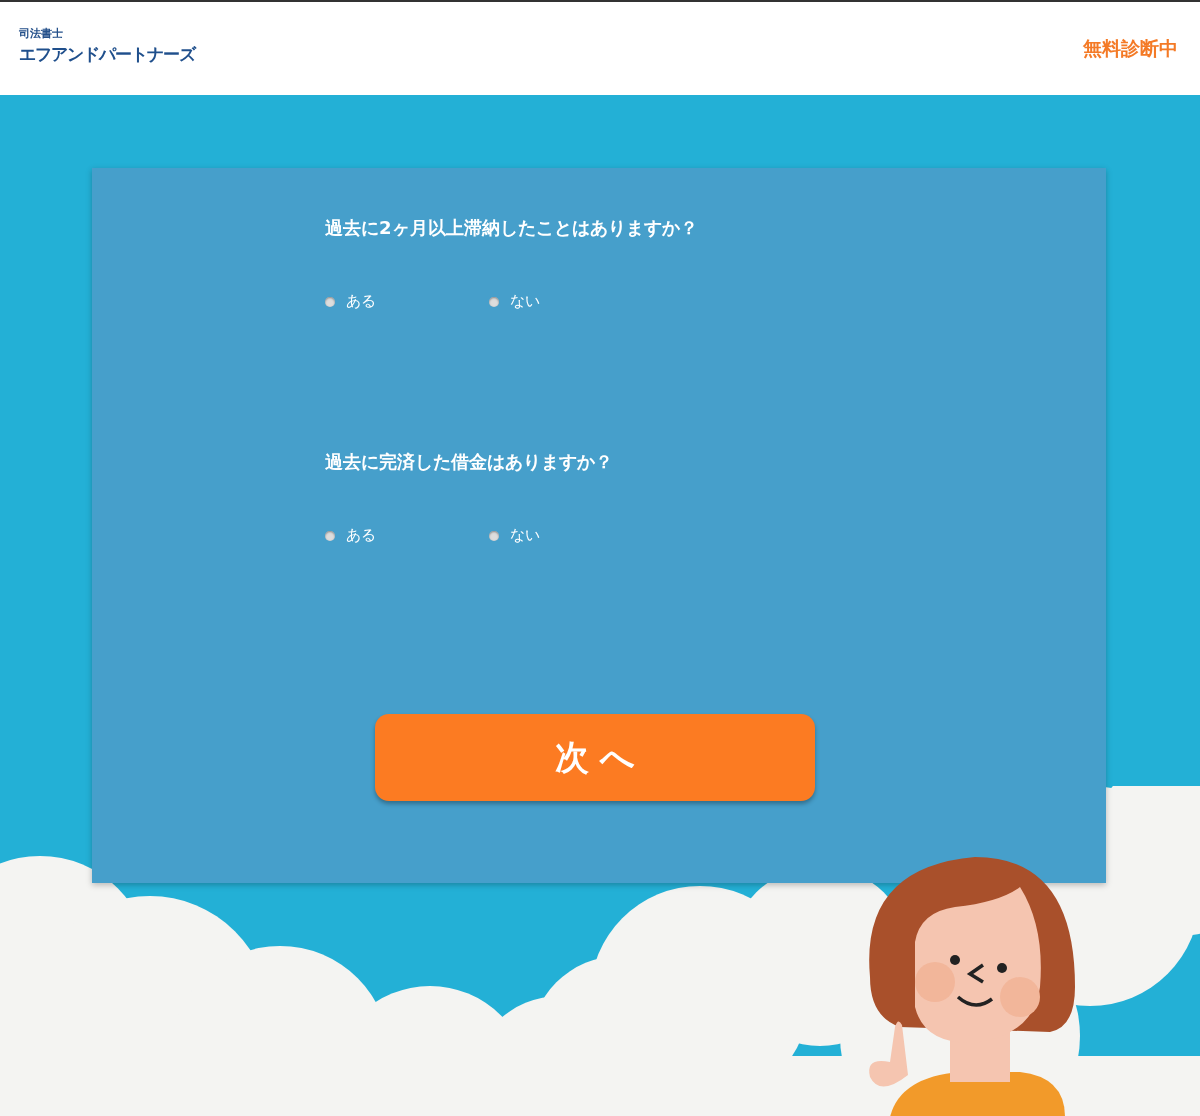  What do you see at coordinates (41, 33) in the screenshot?
I see `logo-subtitle: 司法書士` at bounding box center [41, 33].